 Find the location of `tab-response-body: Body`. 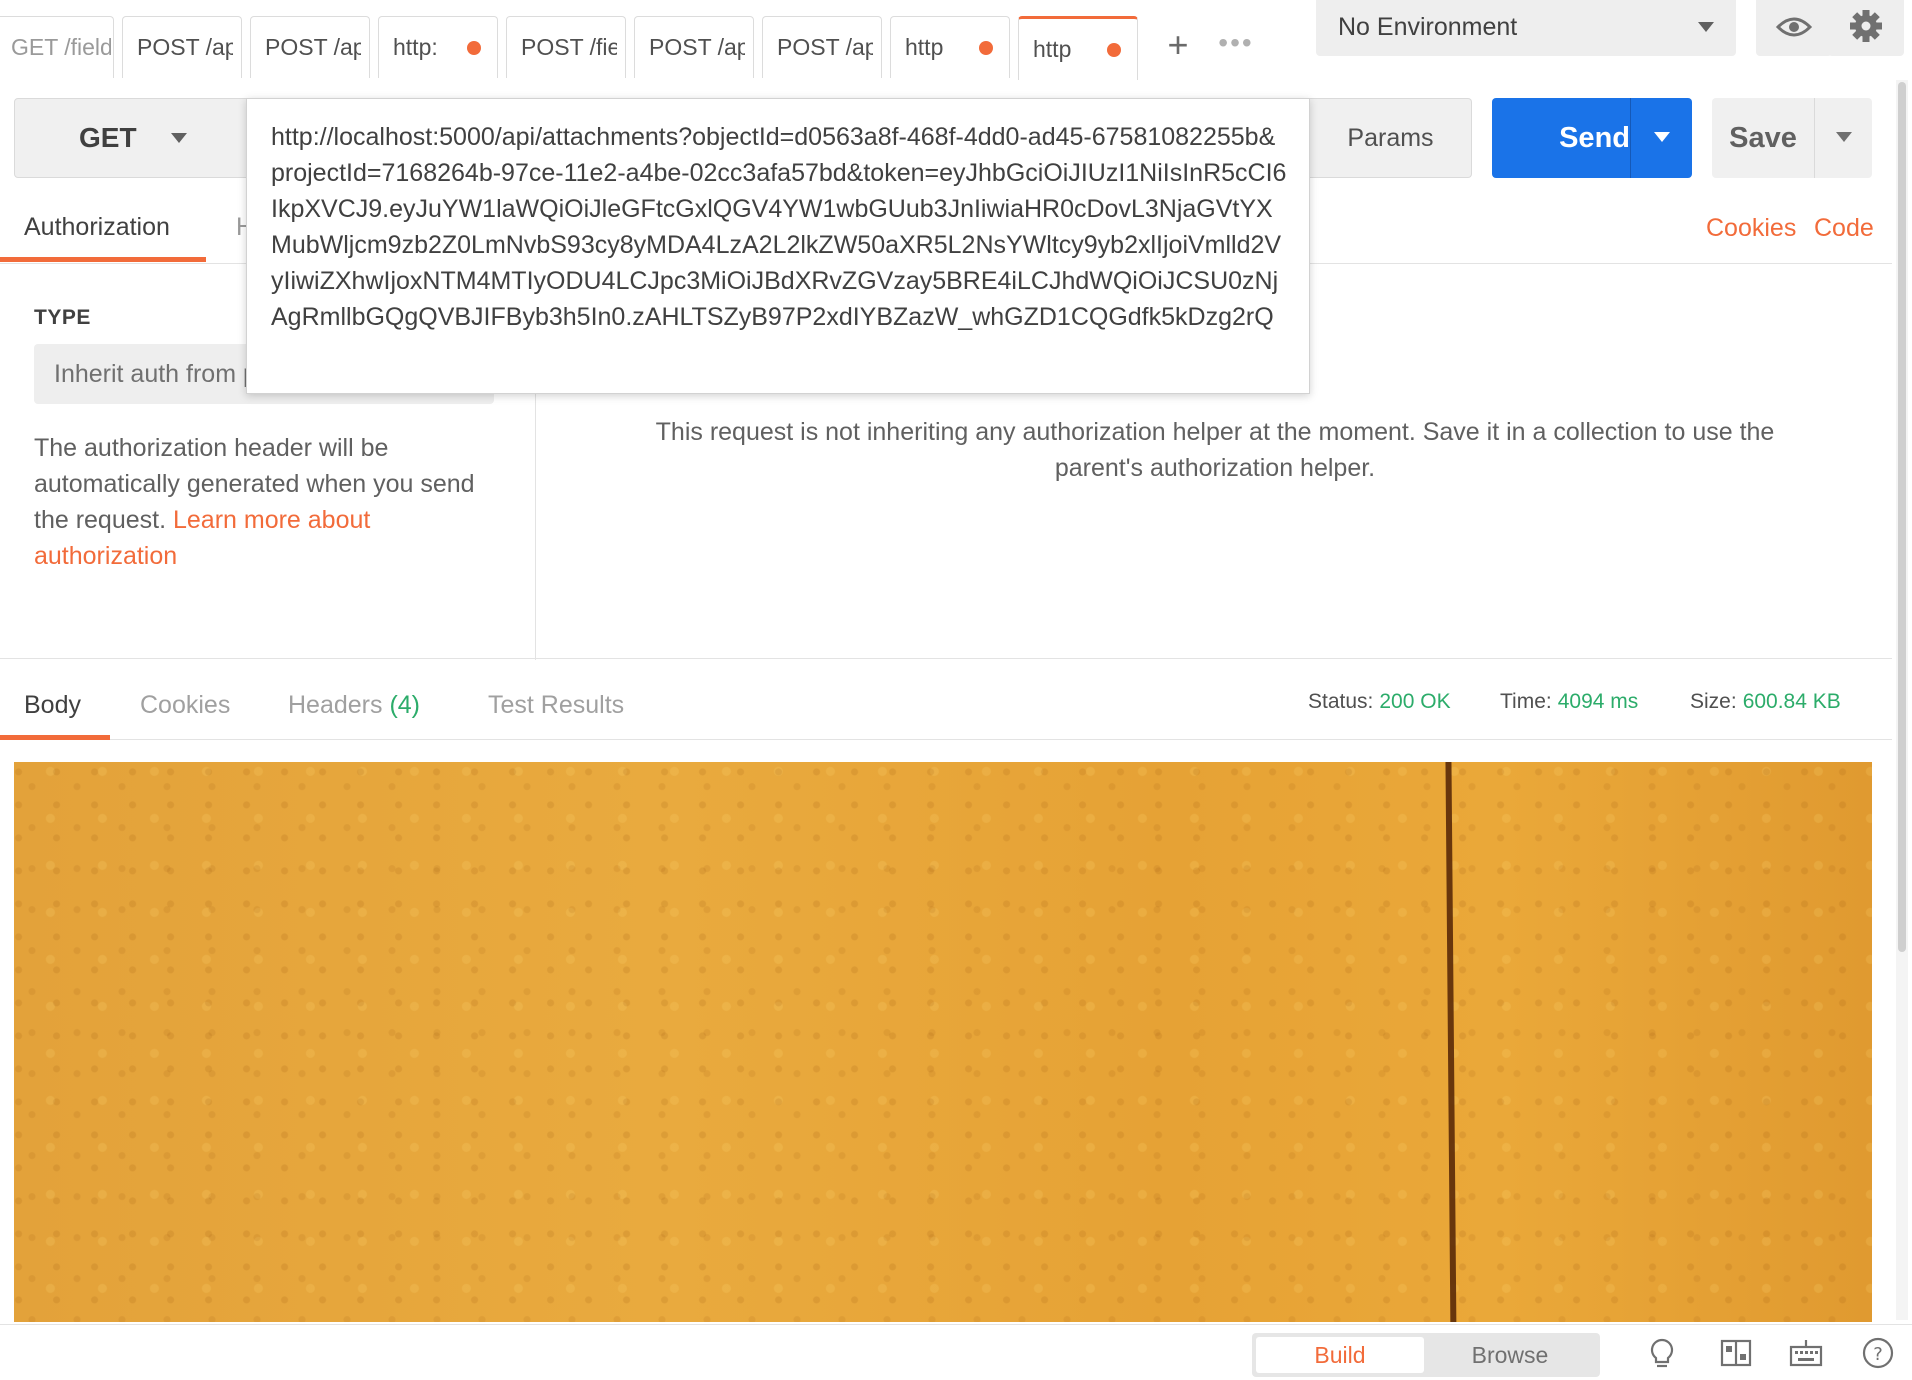

tab-response-body: Body is located at coordinates (55, 706).